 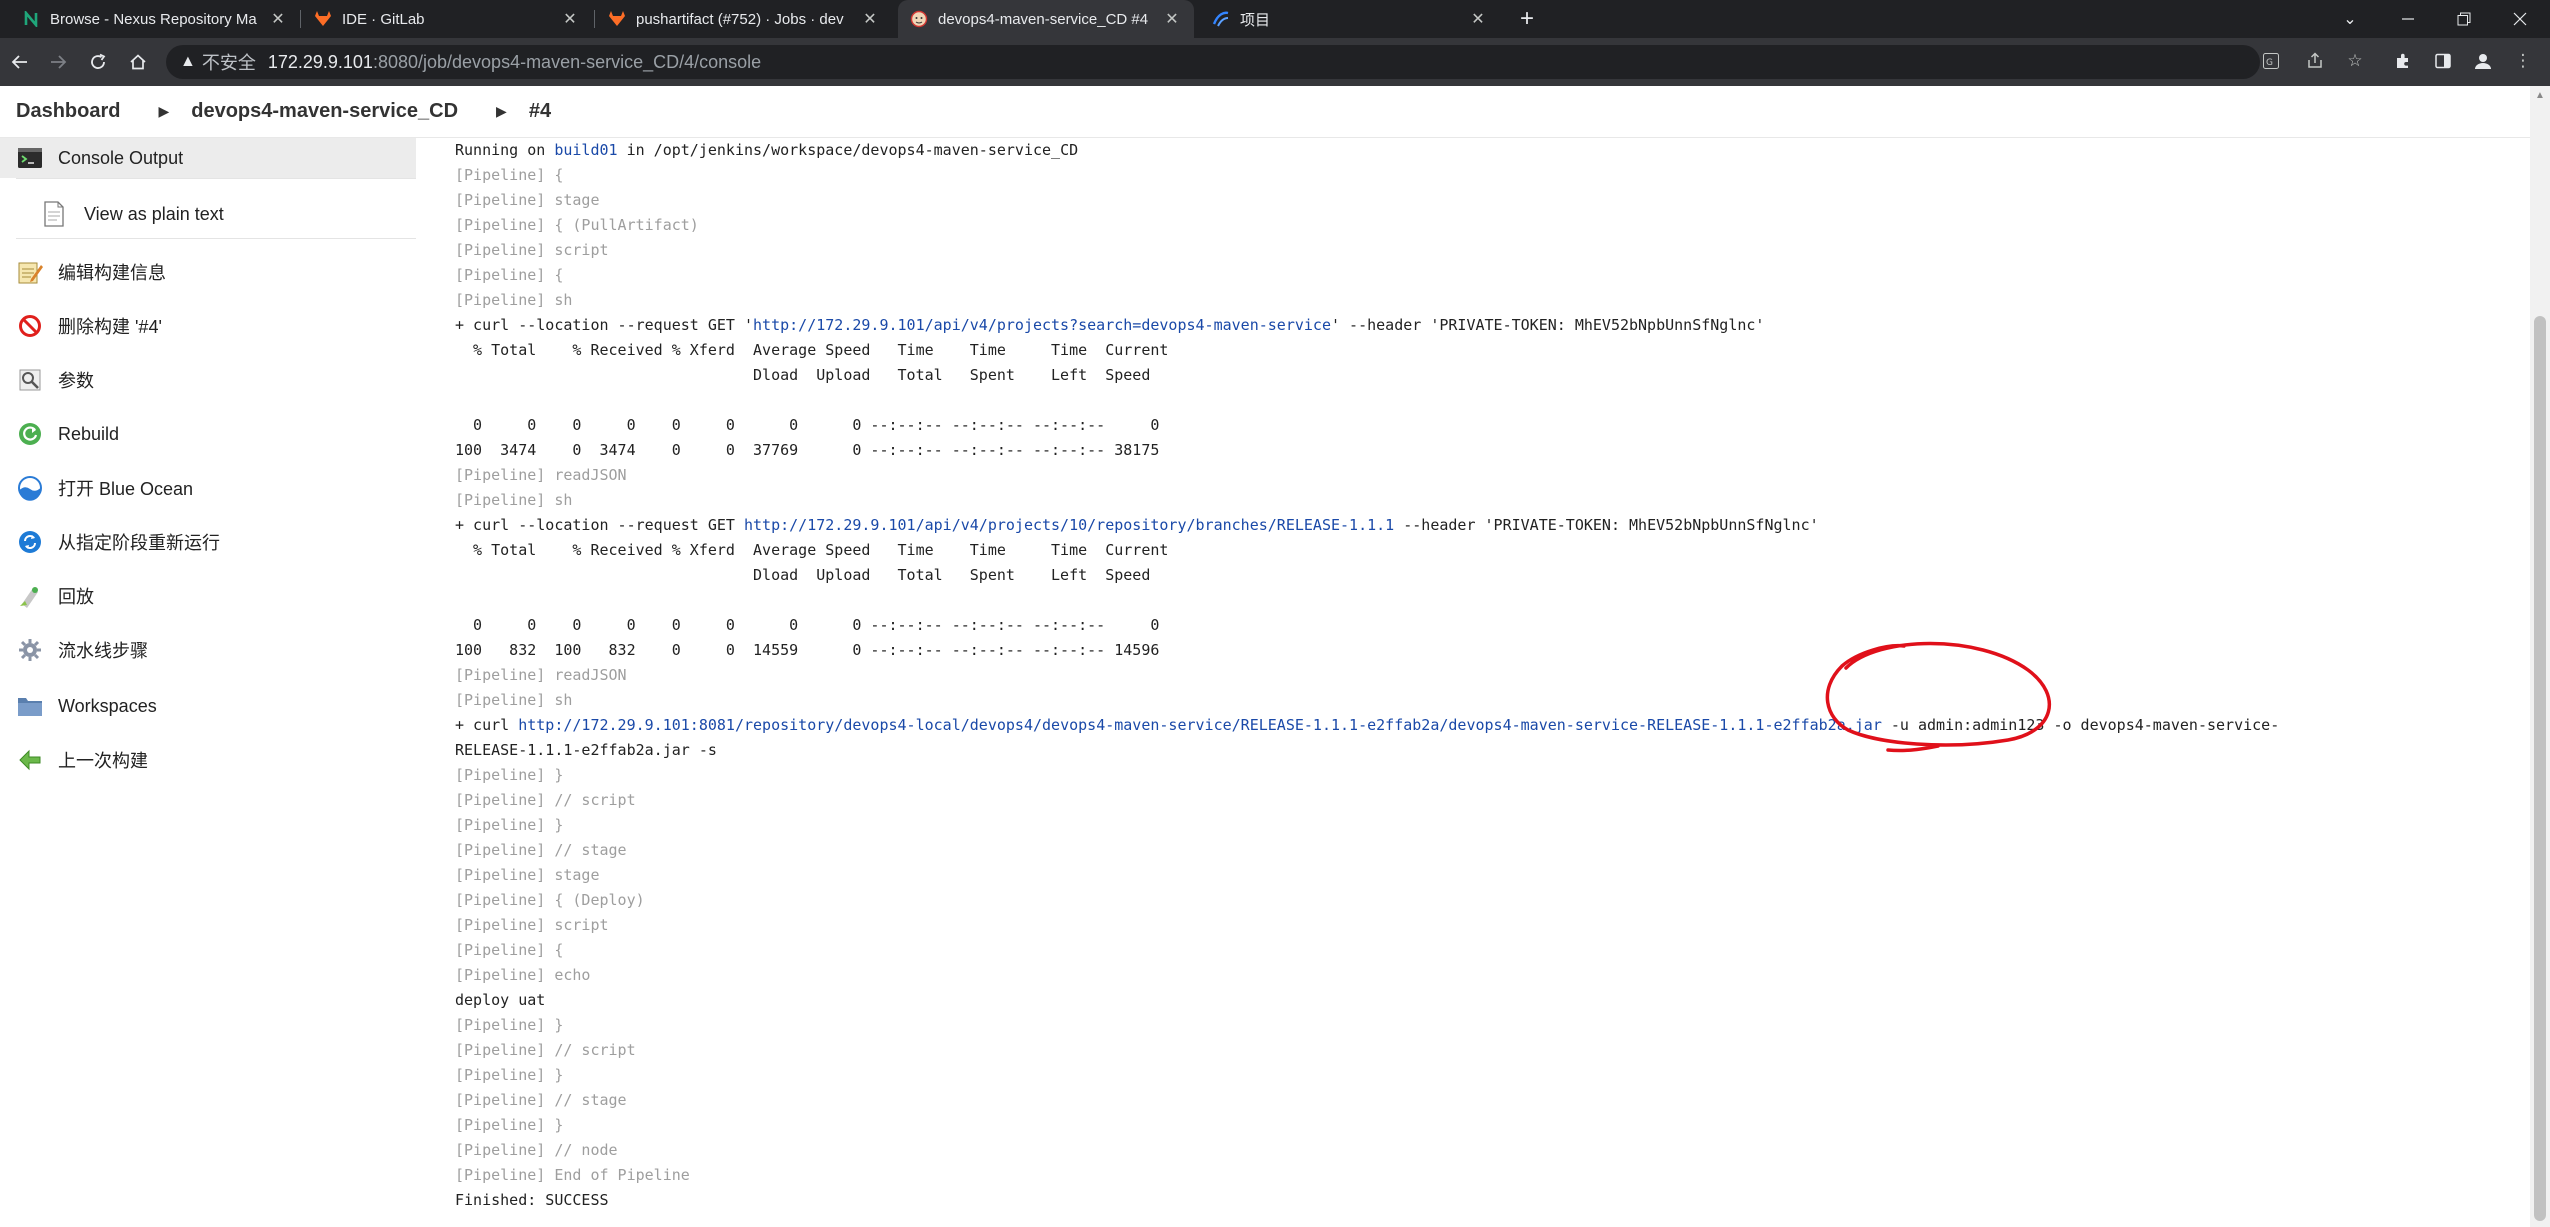 I want to click on new-tab-button: +, so click(x=1527, y=19).